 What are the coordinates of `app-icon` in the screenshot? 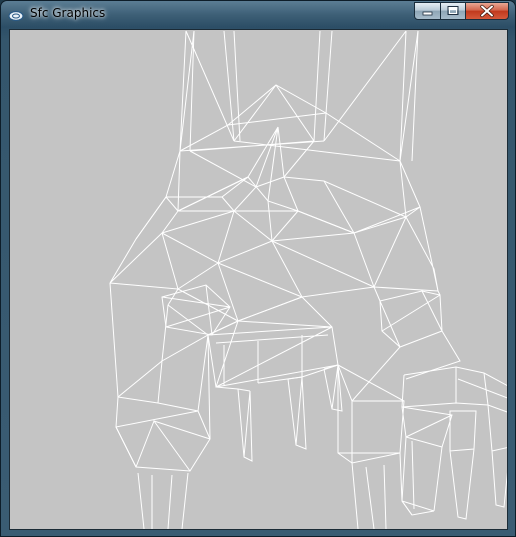 It's located at (16, 14).